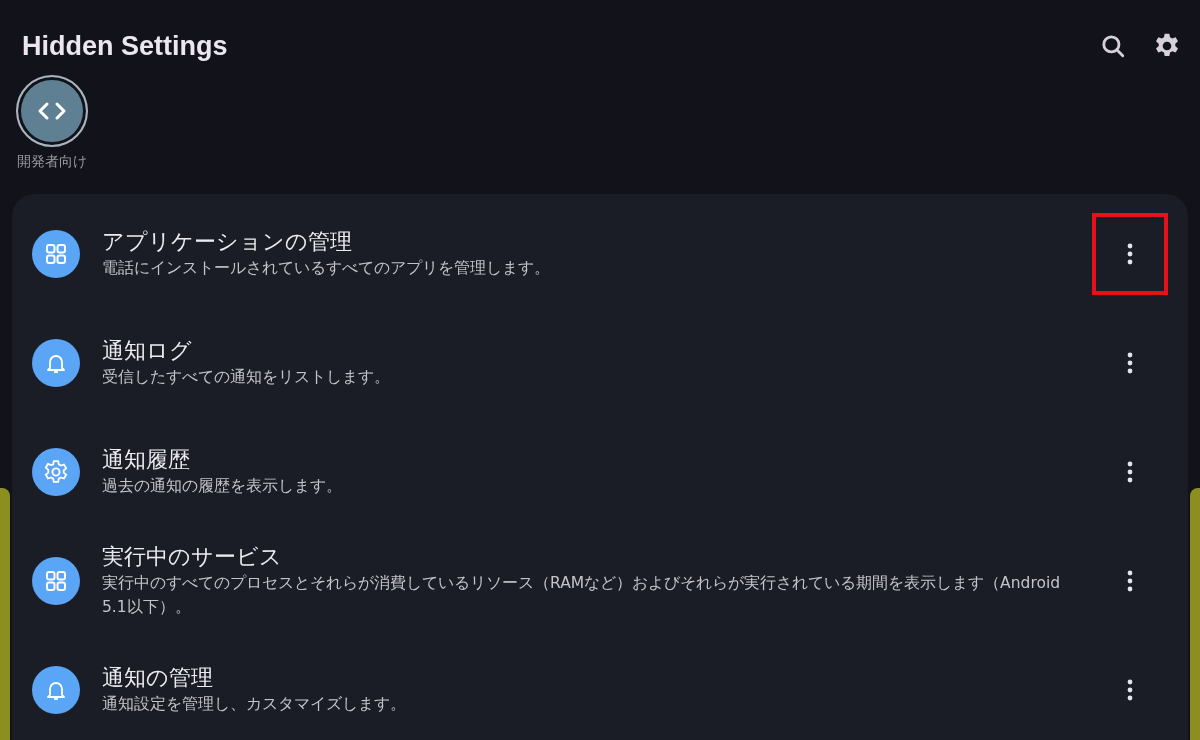 This screenshot has width=1200, height=740. I want to click on item-title: 通知の管理, so click(592, 678).